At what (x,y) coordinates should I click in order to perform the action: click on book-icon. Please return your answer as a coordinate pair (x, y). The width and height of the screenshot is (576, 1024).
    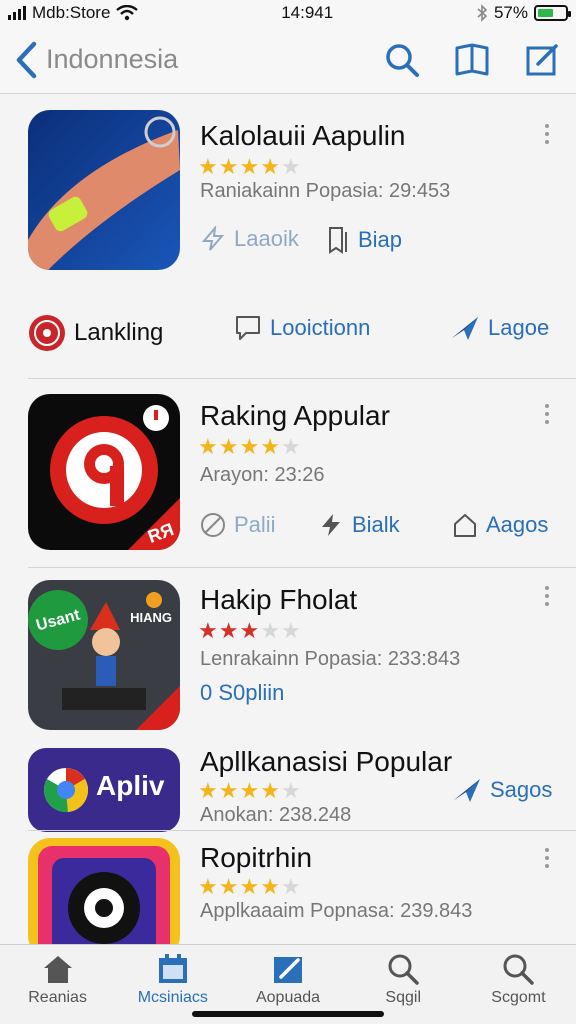
    Looking at the image, I should click on (472, 60).